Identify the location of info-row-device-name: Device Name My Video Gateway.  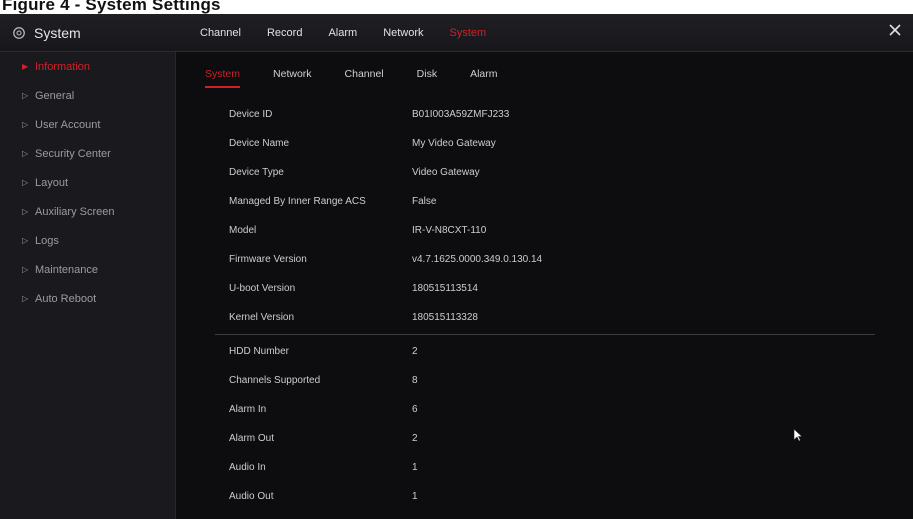
(545, 143).